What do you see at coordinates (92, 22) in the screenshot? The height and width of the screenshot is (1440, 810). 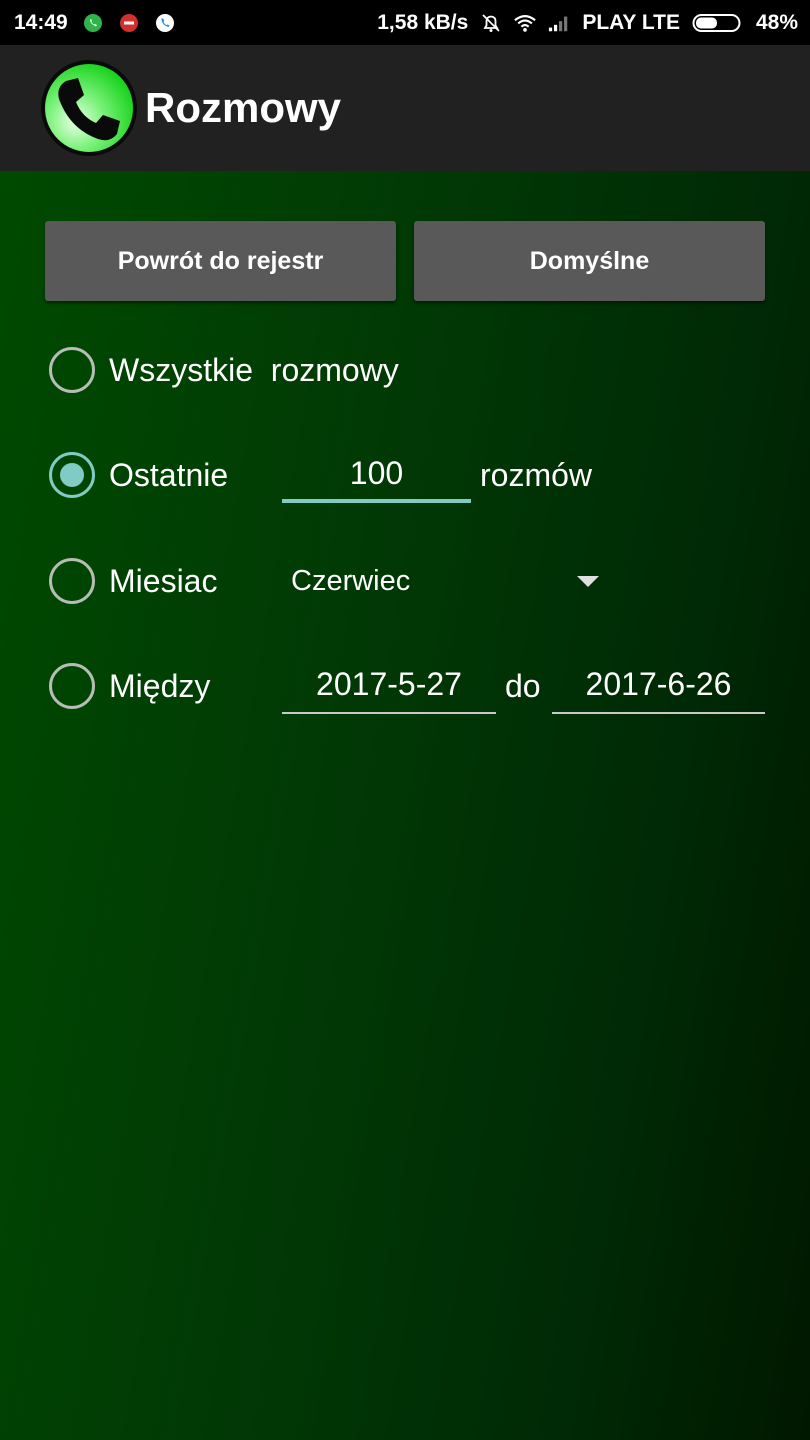 I see `whatsapp-icon` at bounding box center [92, 22].